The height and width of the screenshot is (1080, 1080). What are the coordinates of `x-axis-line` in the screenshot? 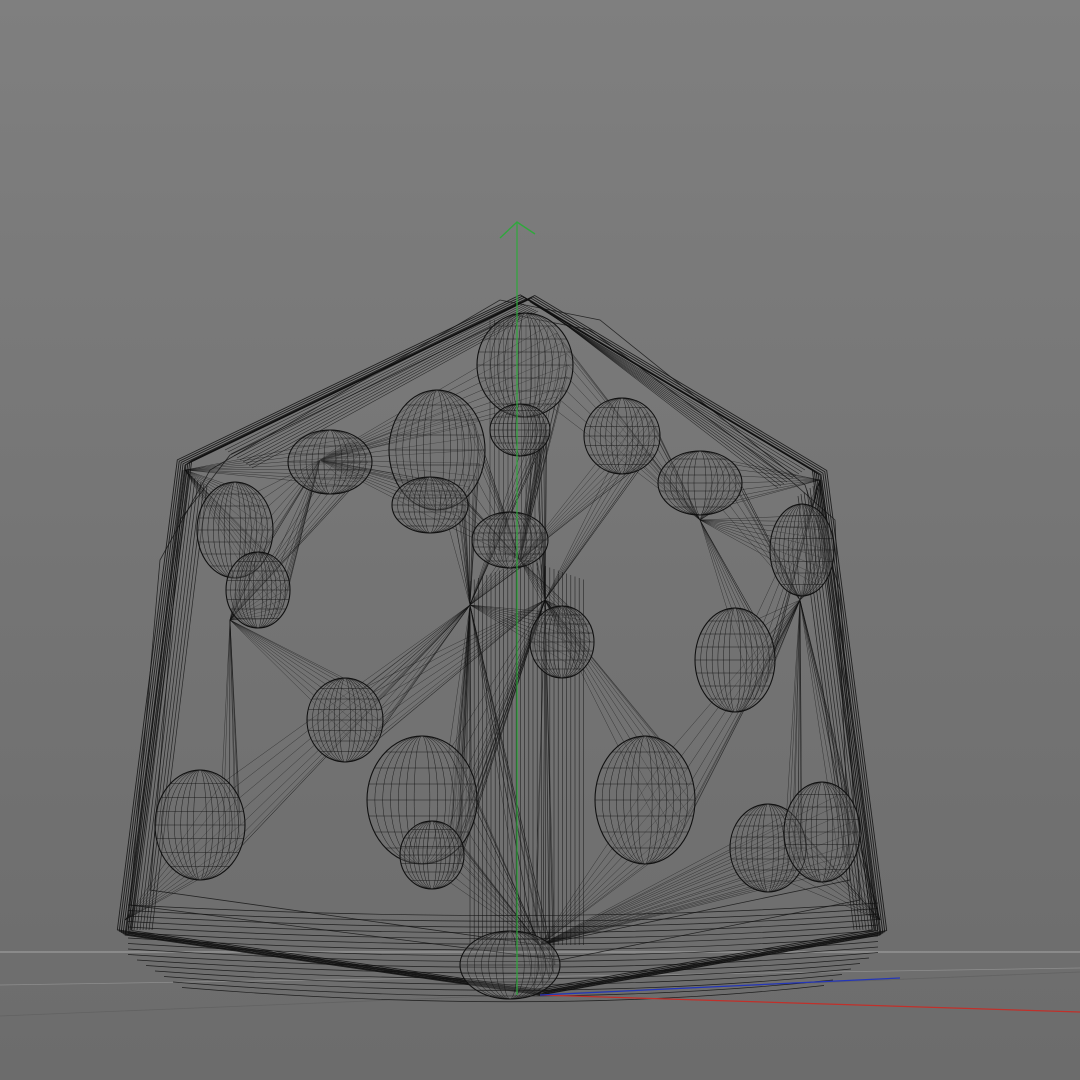 It's located at (809, 1003).